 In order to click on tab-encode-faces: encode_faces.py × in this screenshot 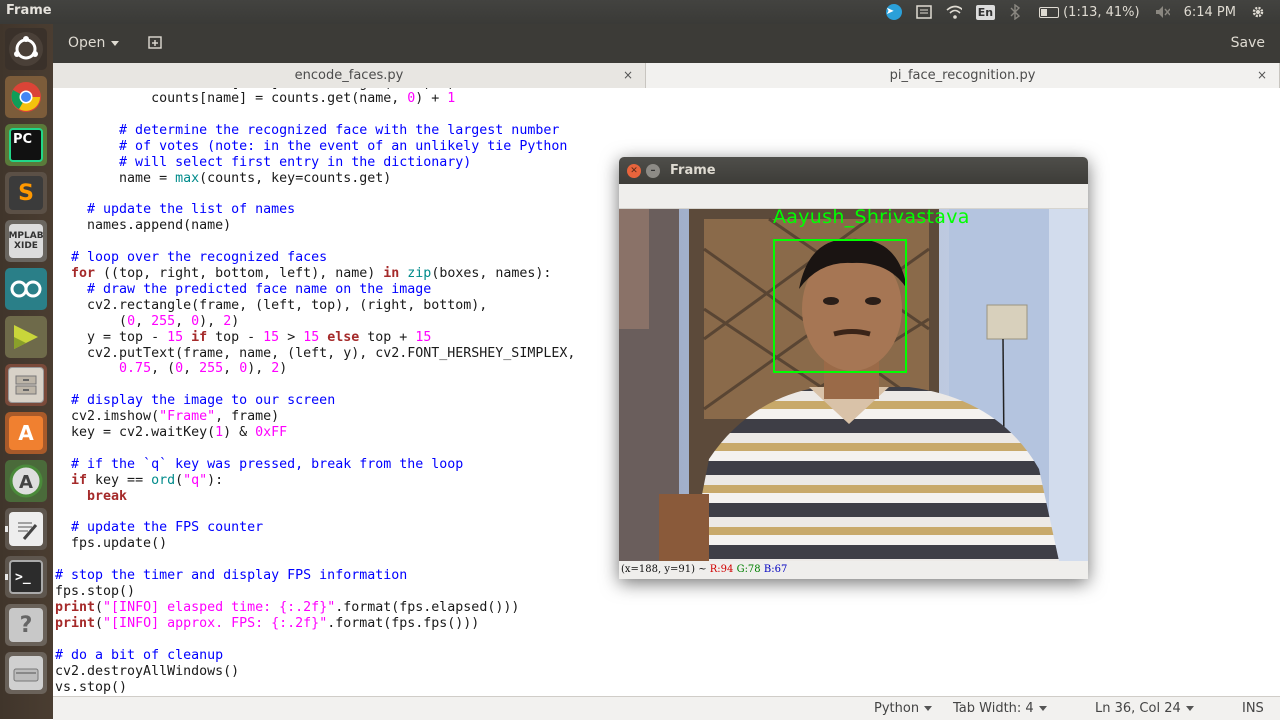, I will do `click(349, 75)`.